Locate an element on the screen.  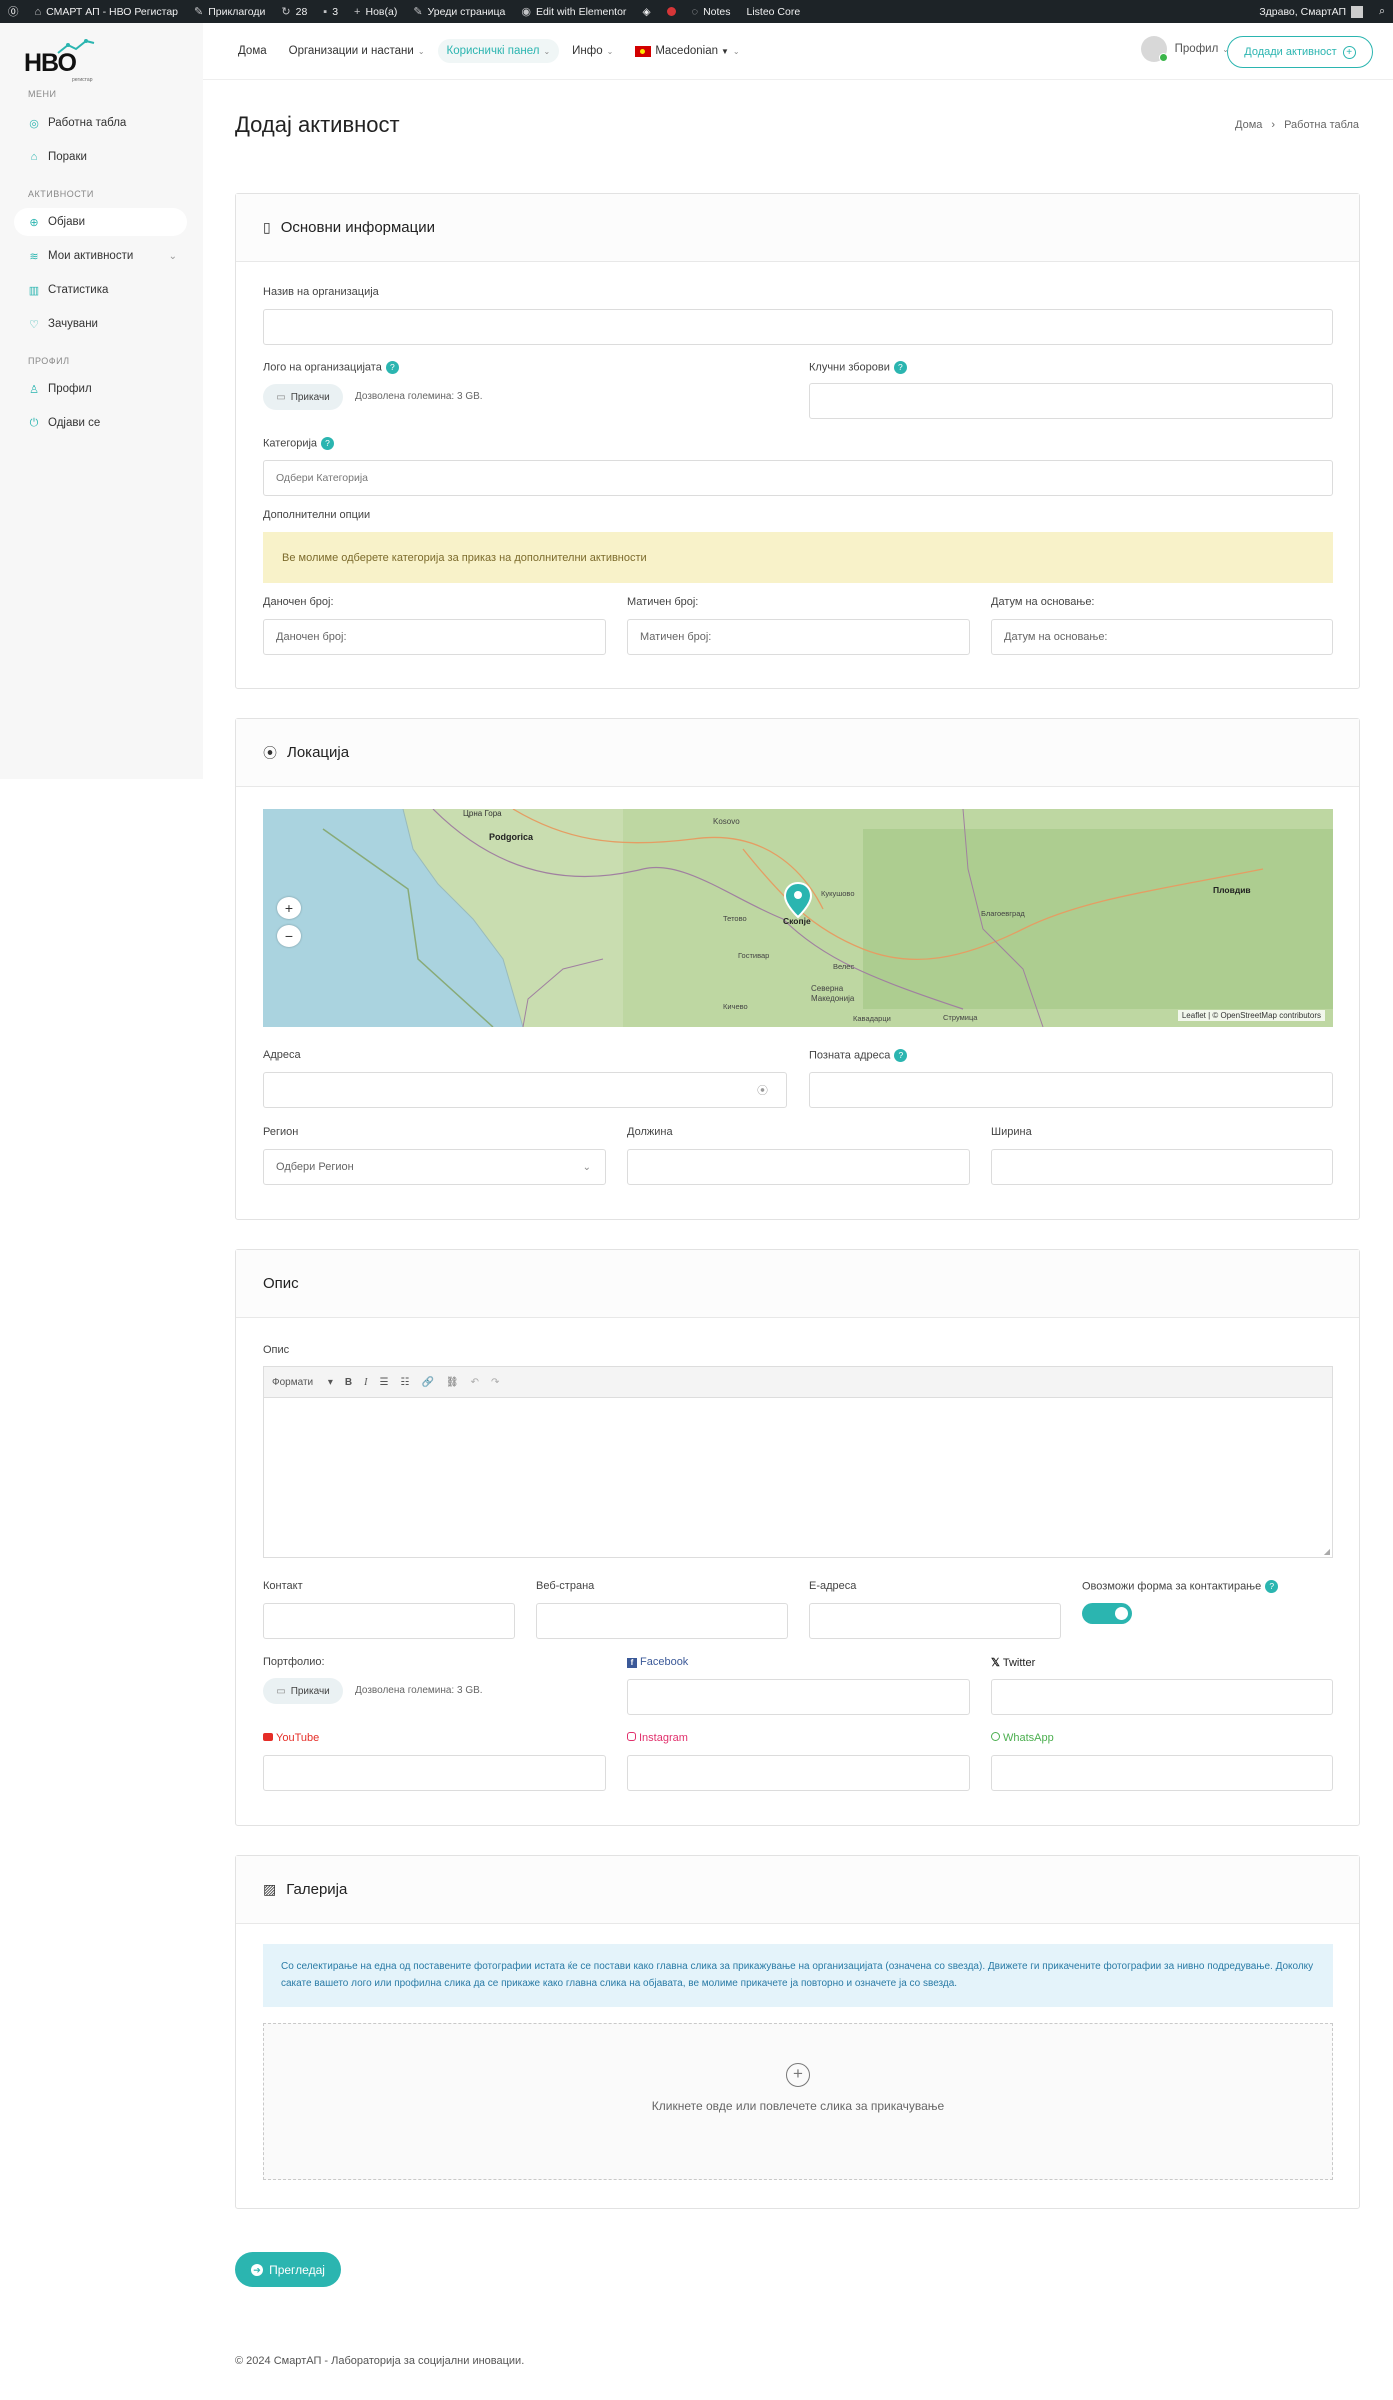
map-label: Кукушово is located at coordinates (838, 893).